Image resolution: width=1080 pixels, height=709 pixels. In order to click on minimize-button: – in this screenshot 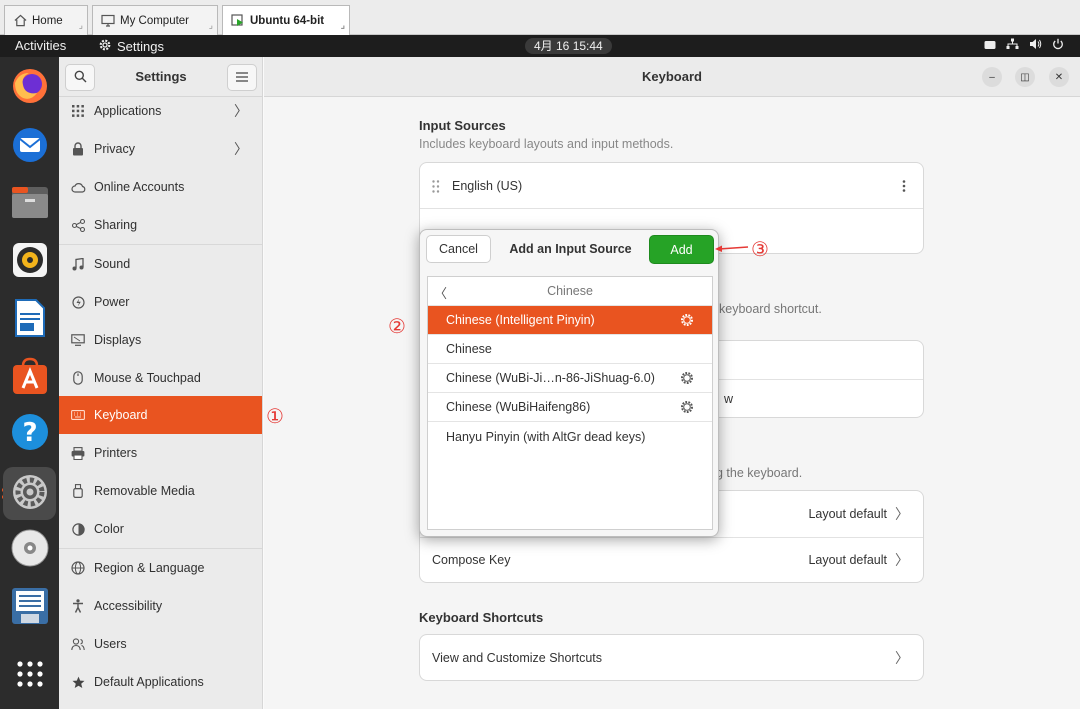, I will do `click(992, 77)`.